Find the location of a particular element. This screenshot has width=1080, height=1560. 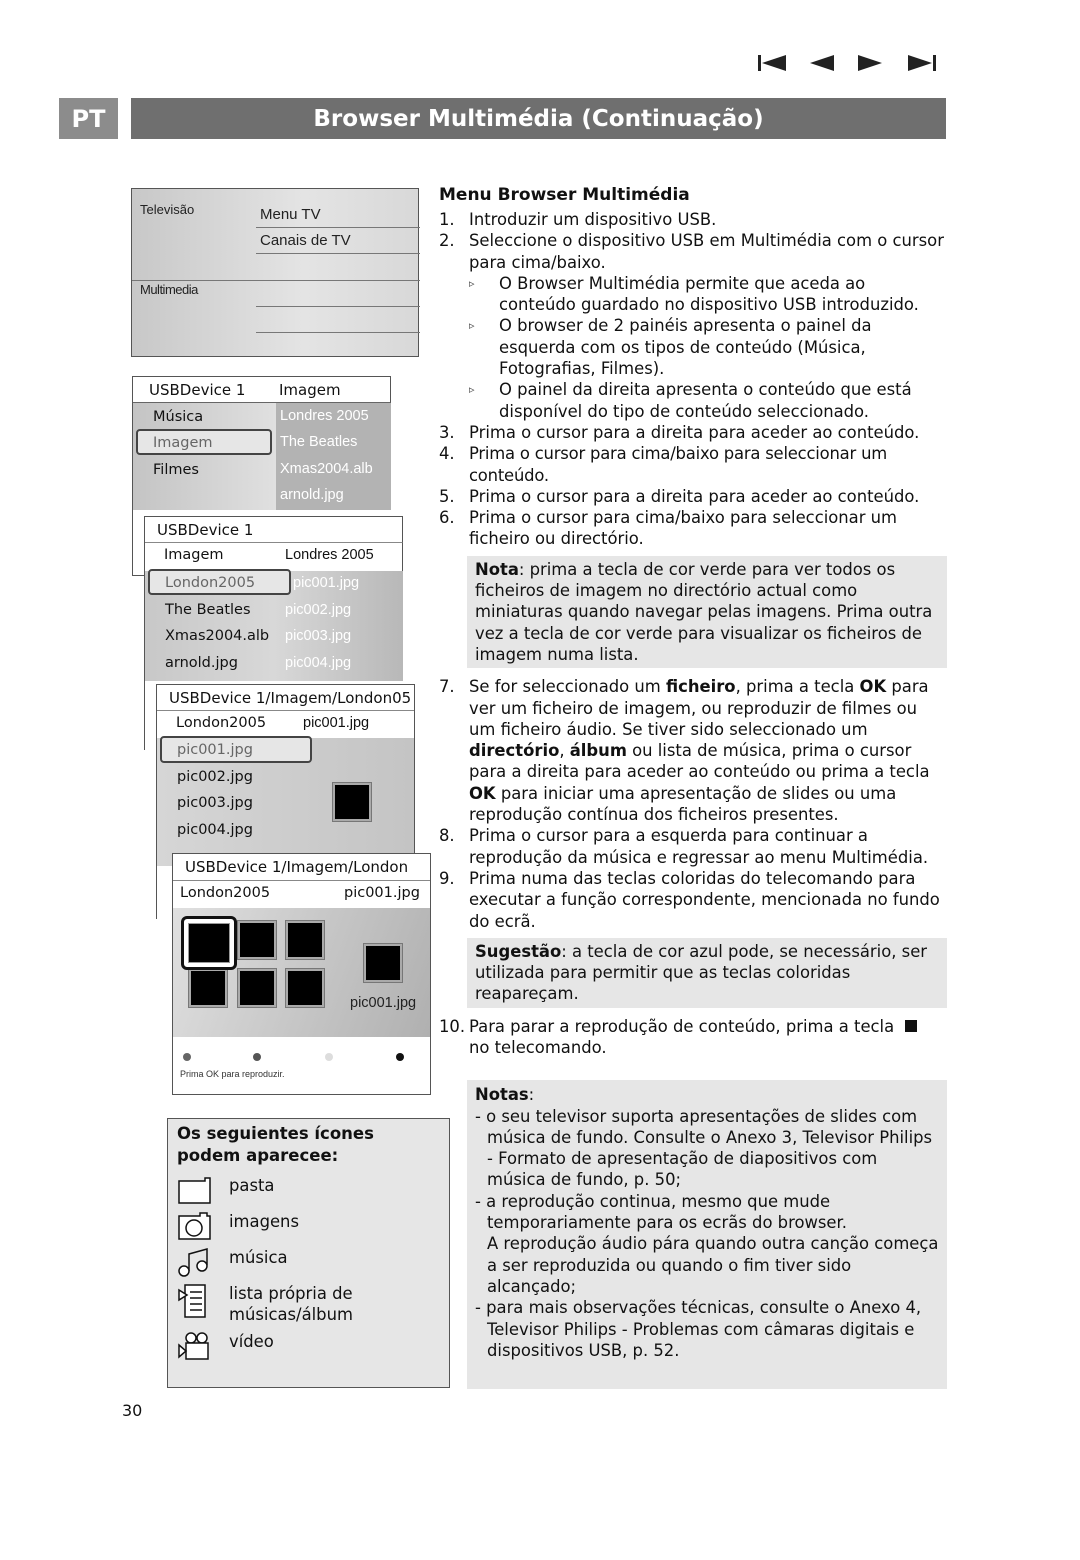

music-icon is located at coordinates (193, 1262).